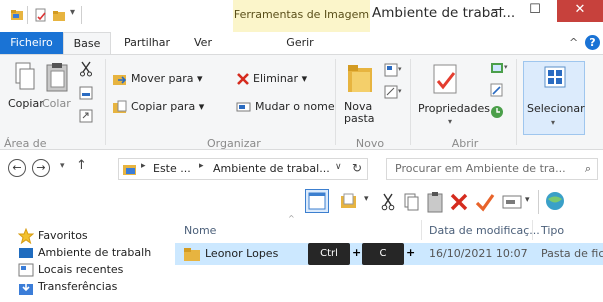  I want to click on delete-icon, so click(459, 202).